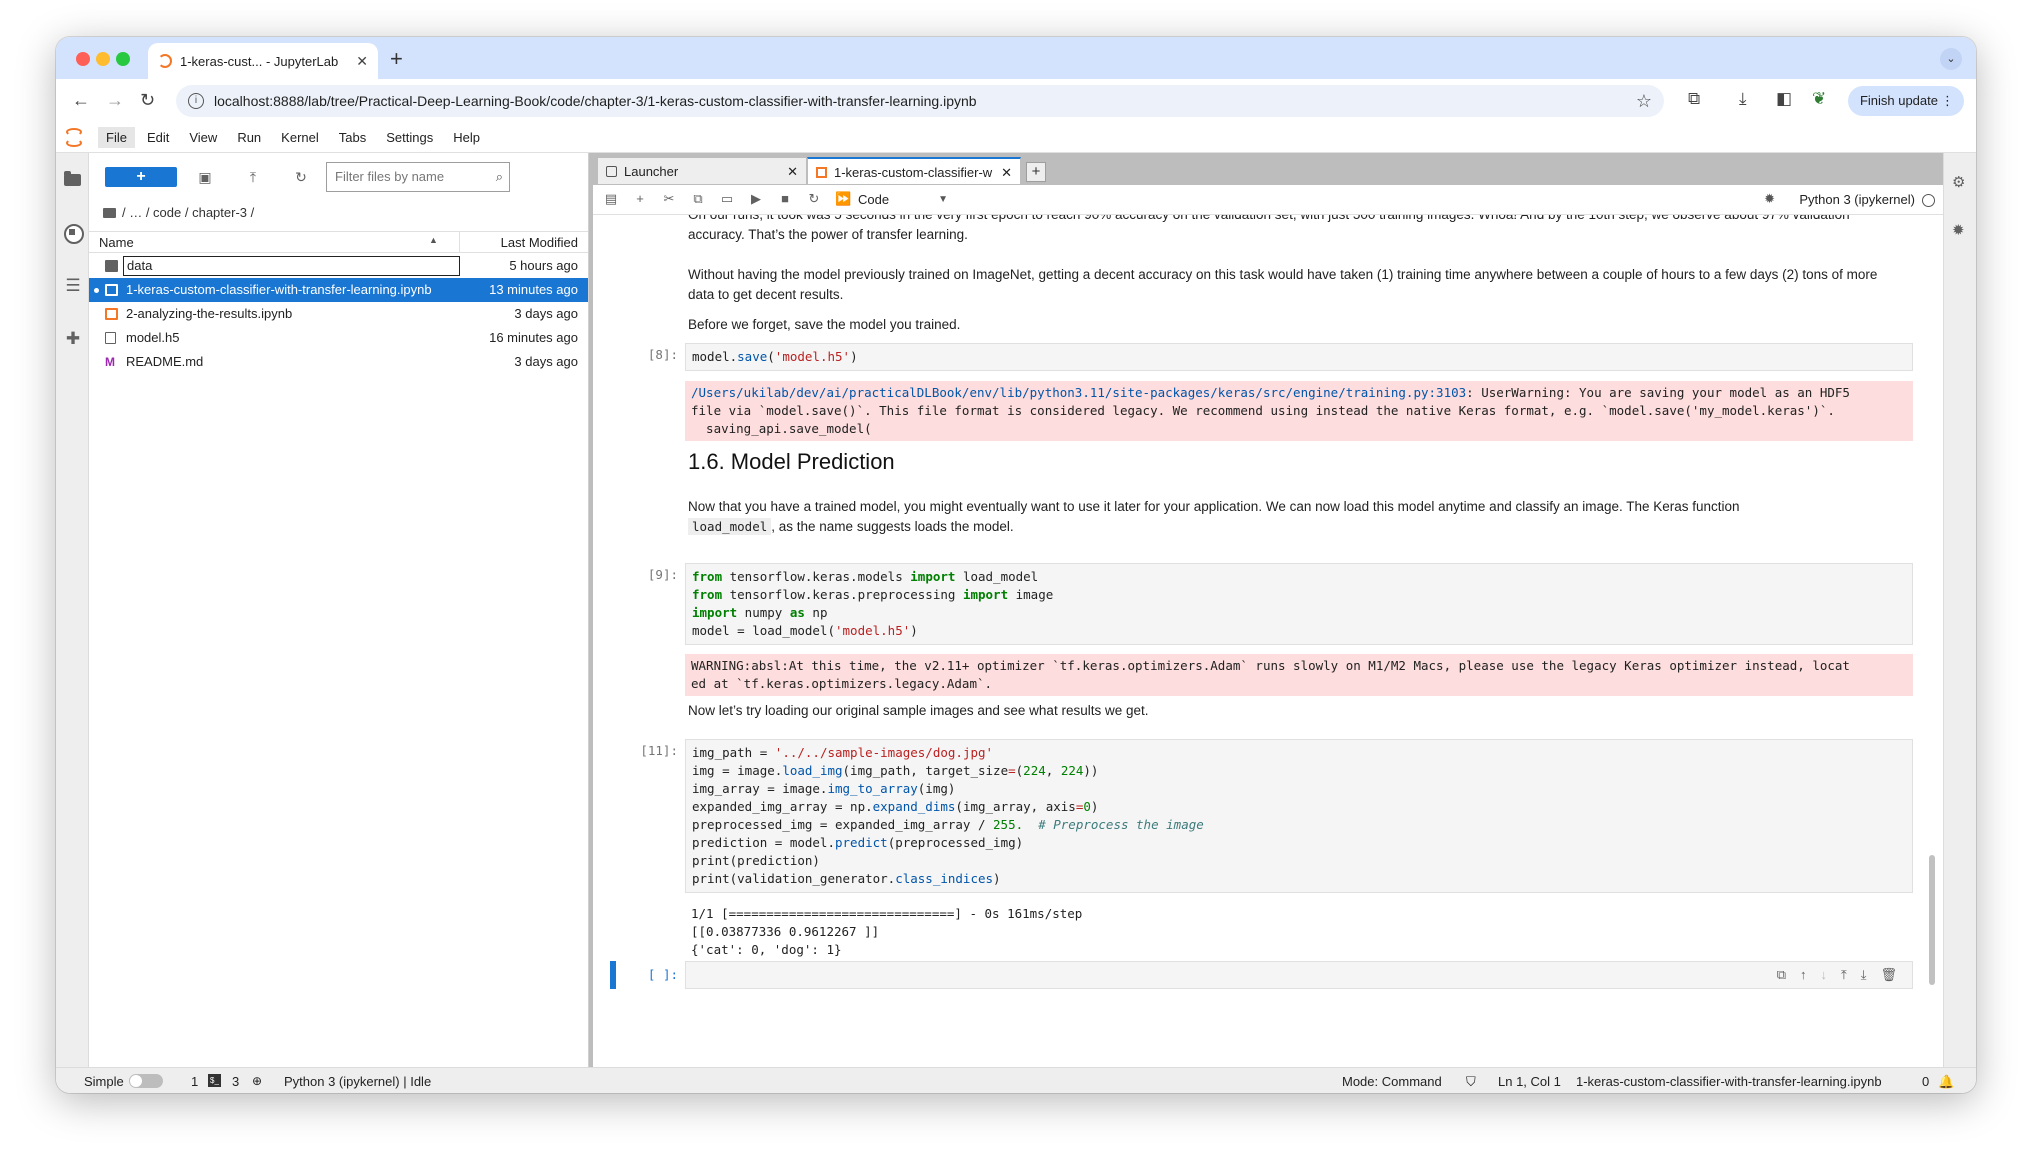 The width and height of the screenshot is (2032, 1167). Describe the element at coordinates (1947, 101) in the screenshot. I see `more-vertical-icon: ⋮` at that location.